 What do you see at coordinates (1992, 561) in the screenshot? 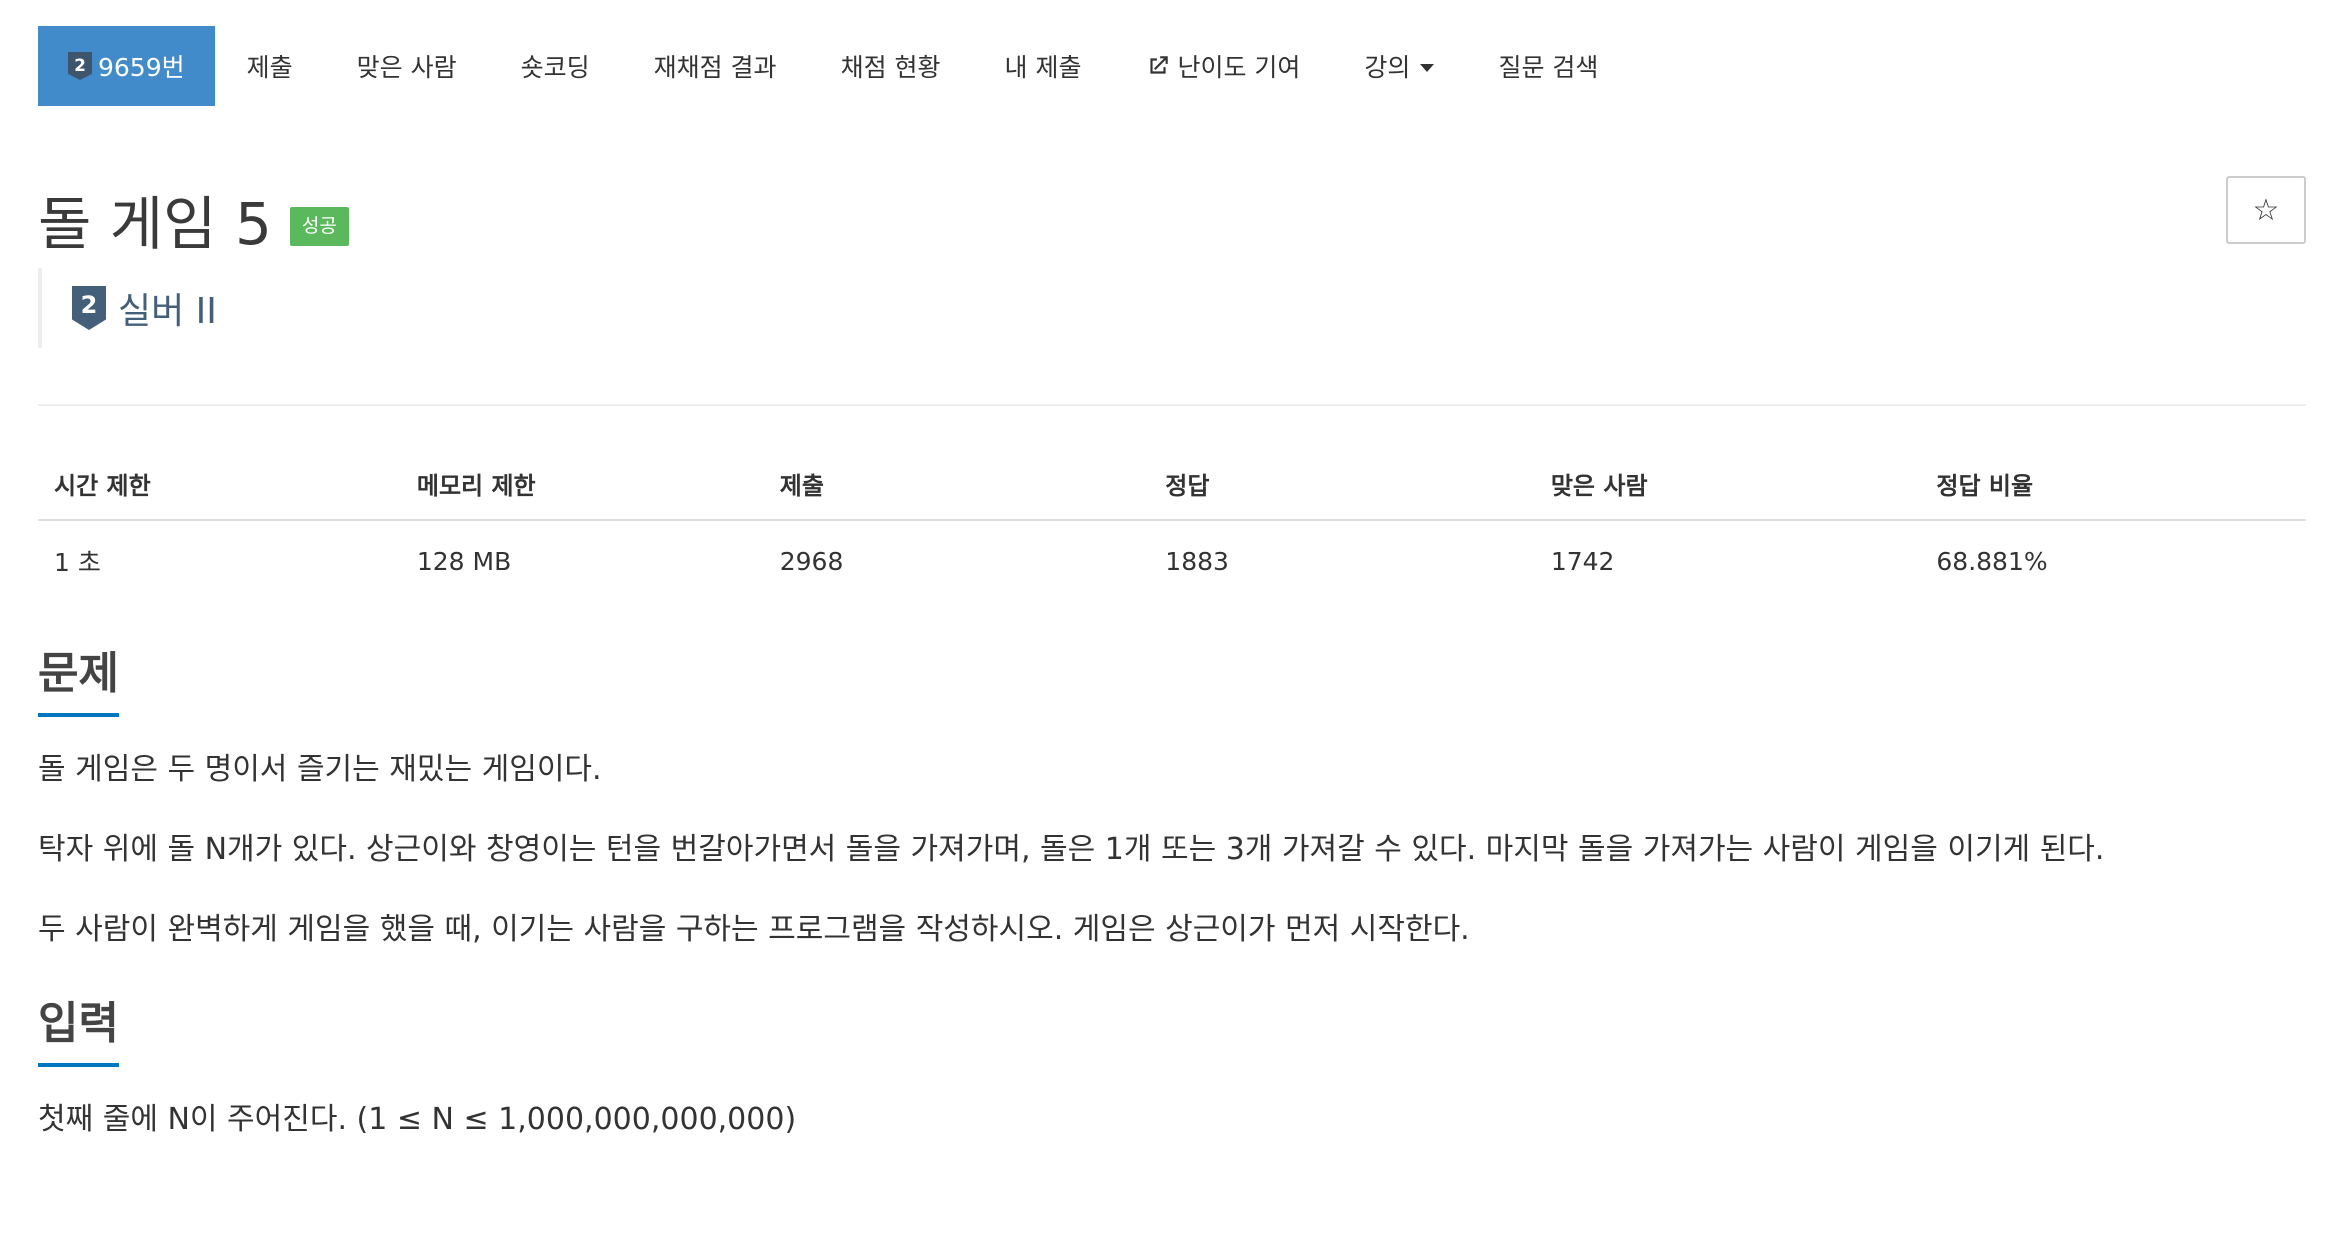
I see `accept-ratio-value: 68.881%` at bounding box center [1992, 561].